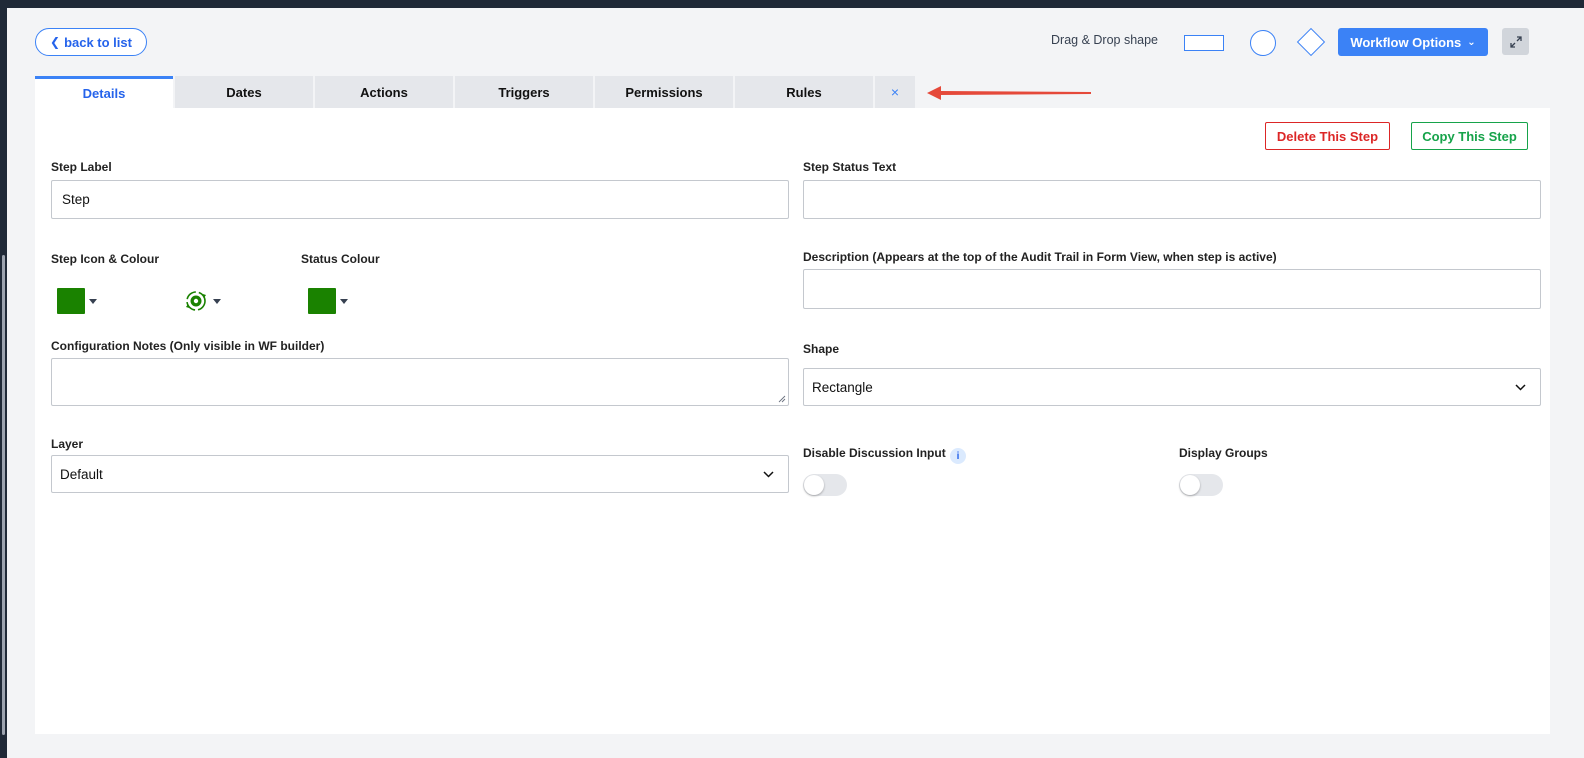  I want to click on circle-shape-icon, so click(1263, 43).